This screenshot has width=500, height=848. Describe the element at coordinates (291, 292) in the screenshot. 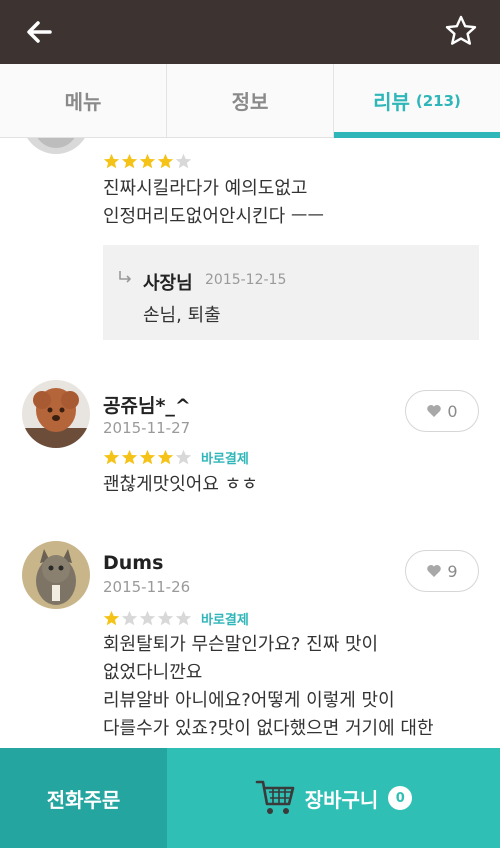

I see `owner-reply: 사장님 2015-12-15 손님, 퇴출` at that location.